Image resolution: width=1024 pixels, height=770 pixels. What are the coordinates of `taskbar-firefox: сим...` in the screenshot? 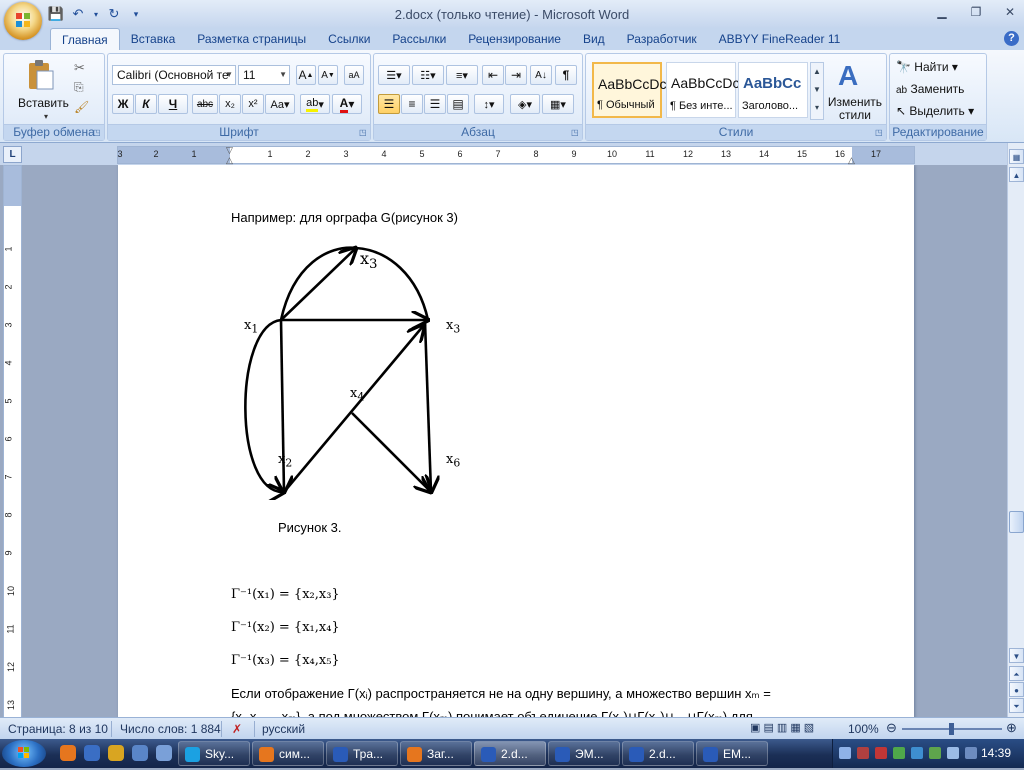 It's located at (288, 753).